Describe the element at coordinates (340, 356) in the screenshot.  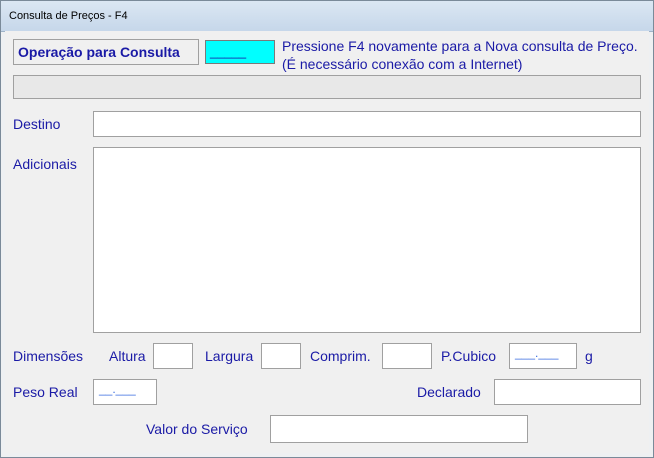
I see `comprim-label: Comprim.` at that location.